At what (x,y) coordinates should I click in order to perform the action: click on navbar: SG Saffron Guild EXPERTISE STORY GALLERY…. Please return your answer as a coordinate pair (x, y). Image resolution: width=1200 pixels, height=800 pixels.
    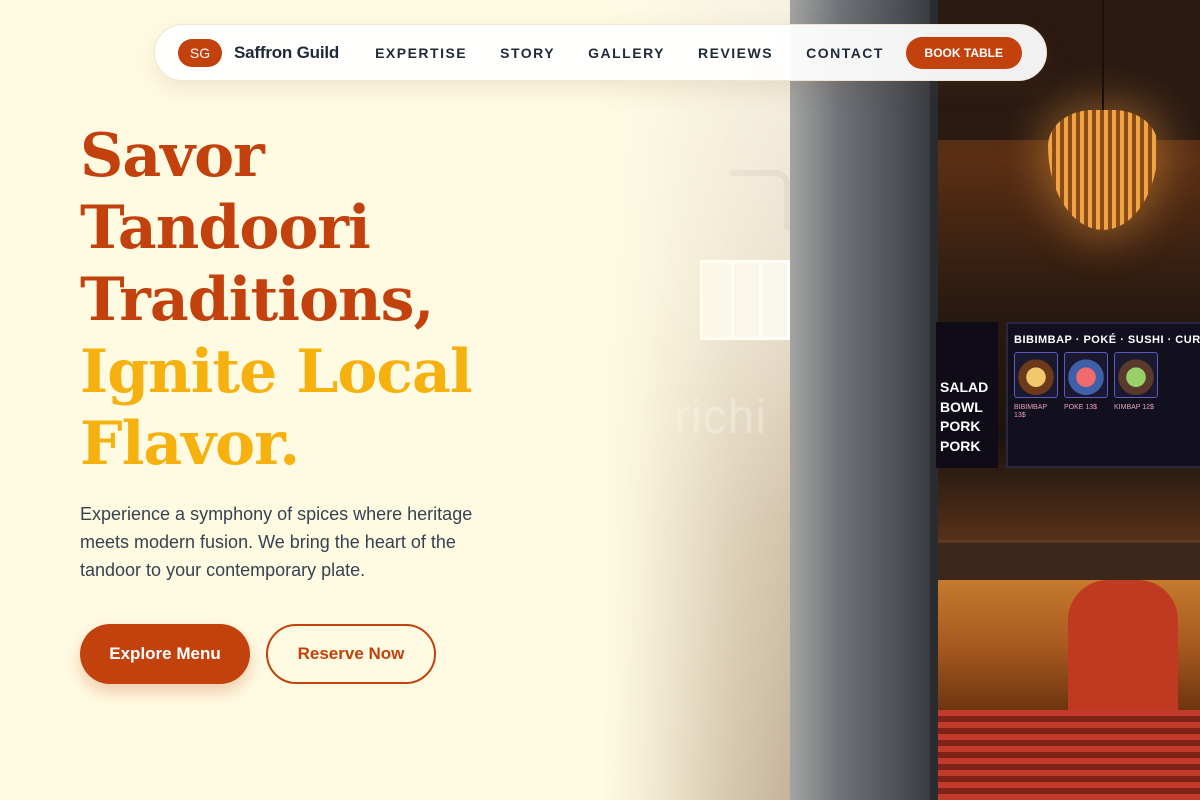
    Looking at the image, I should click on (600, 52).